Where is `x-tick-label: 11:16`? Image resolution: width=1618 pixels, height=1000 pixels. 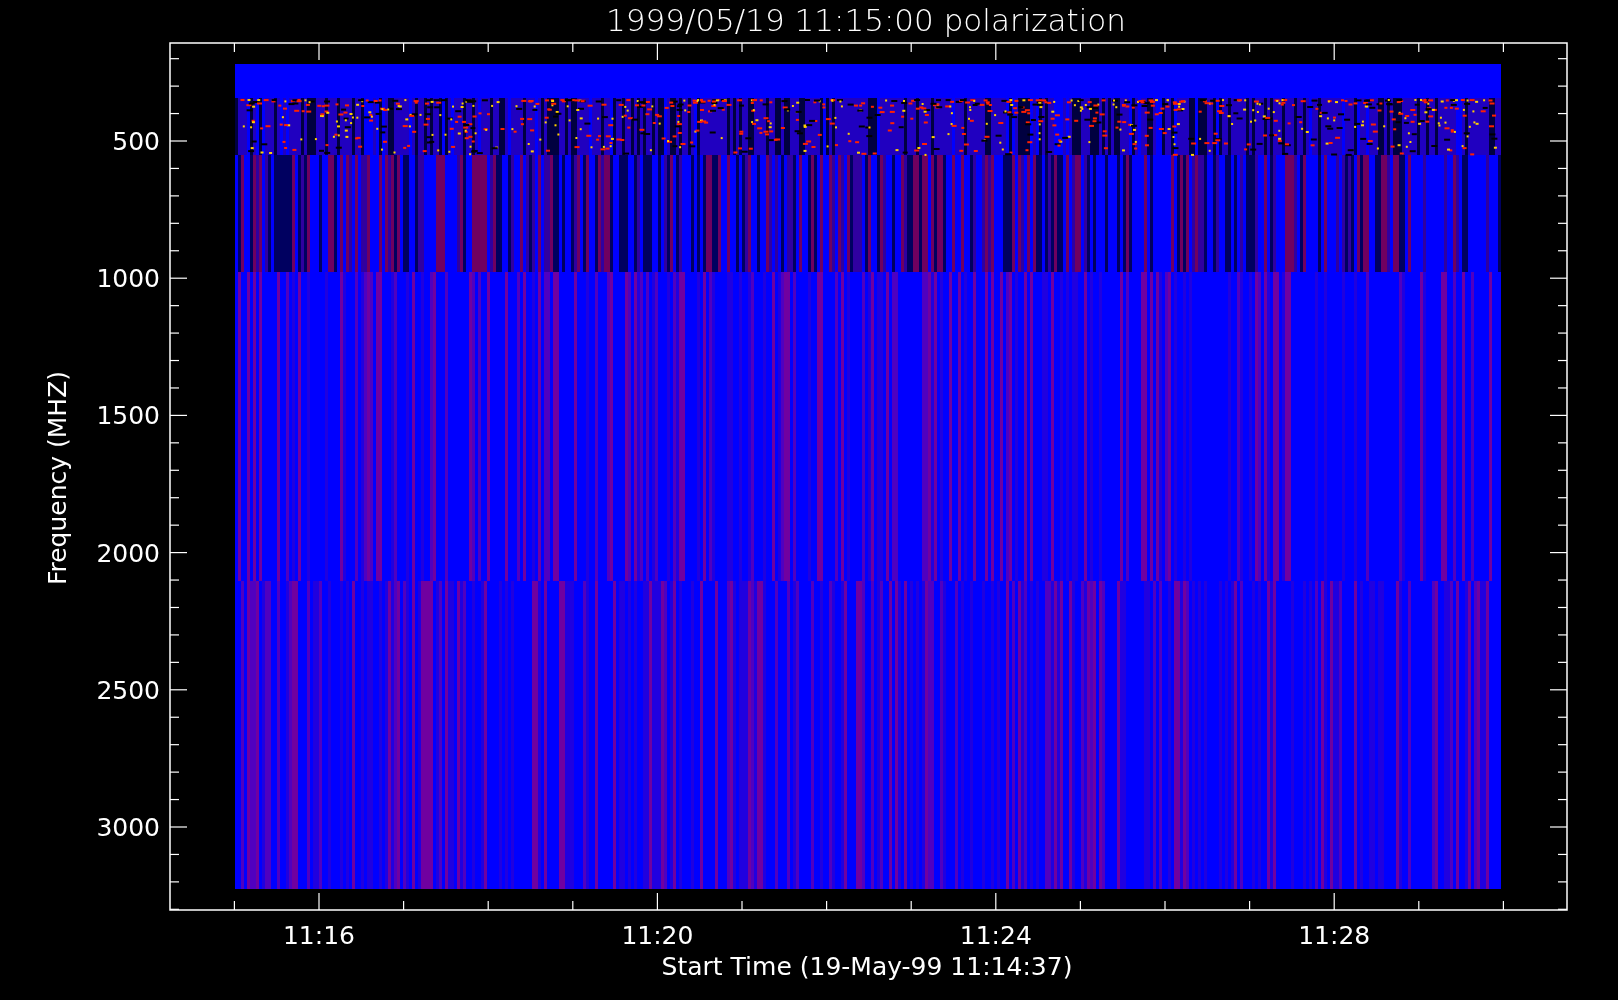
x-tick-label: 11:16 is located at coordinates (319, 935).